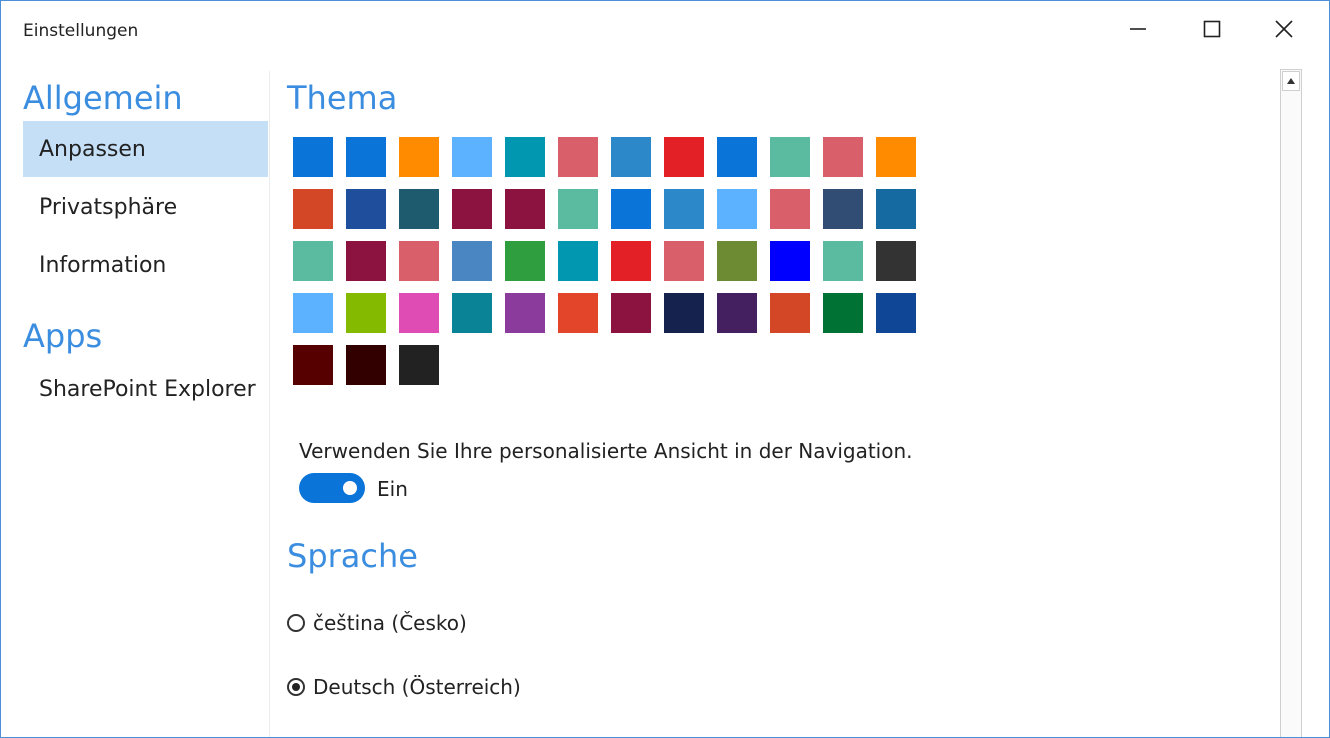 The image size is (1330, 738). I want to click on minimize-icon, so click(1138, 29).